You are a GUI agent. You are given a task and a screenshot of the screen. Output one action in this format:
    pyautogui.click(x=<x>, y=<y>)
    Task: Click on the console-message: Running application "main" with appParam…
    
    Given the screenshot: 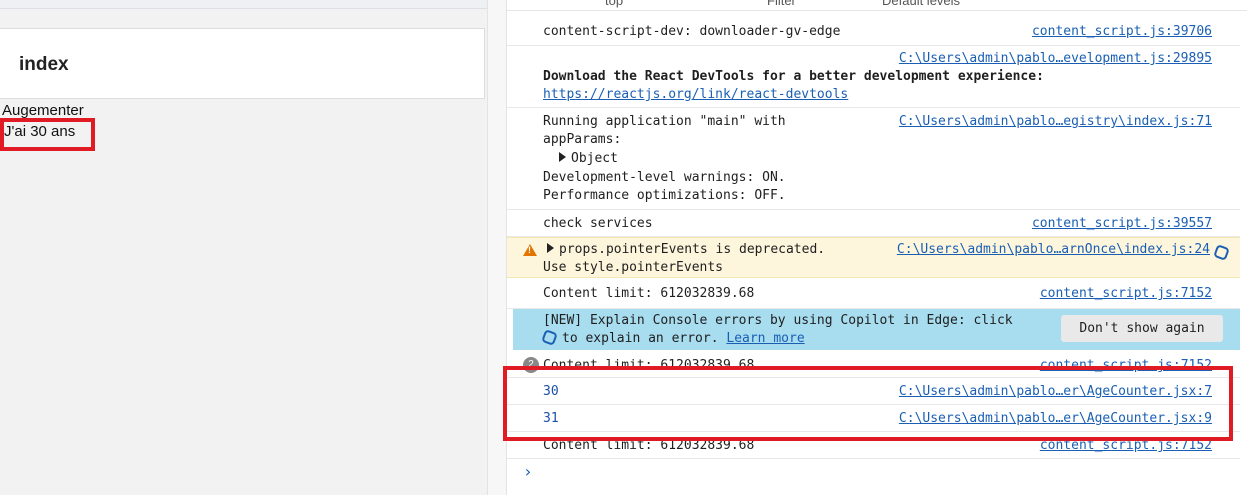 What is the action you would take?
    pyautogui.click(x=873, y=159)
    